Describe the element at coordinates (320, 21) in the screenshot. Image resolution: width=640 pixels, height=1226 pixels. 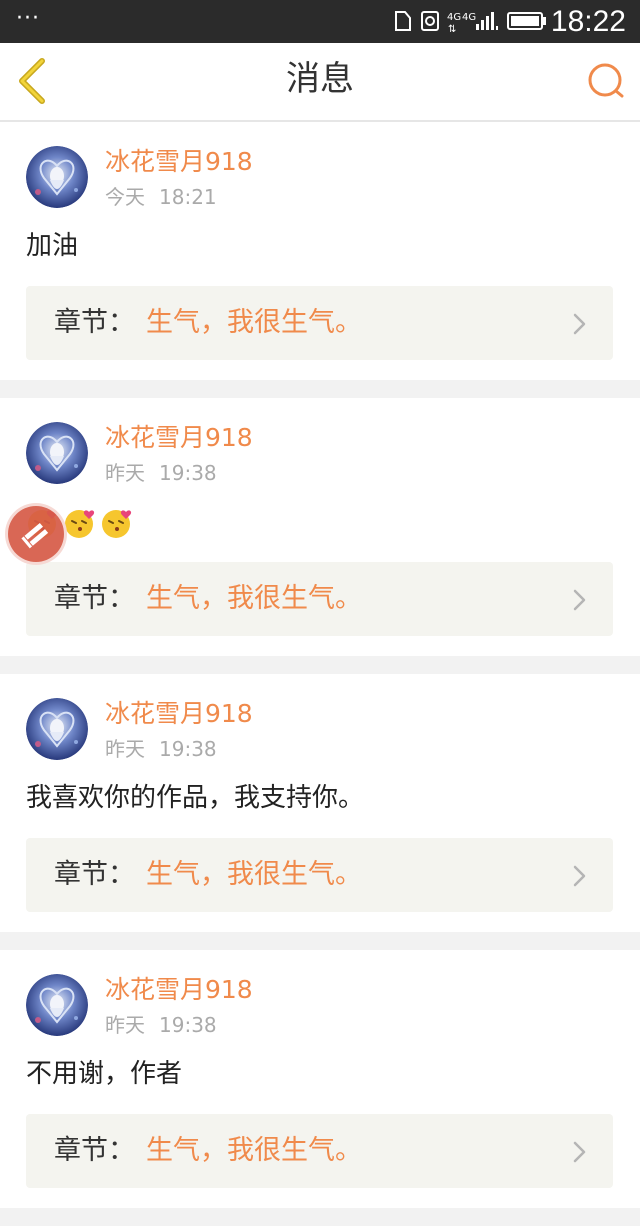
I see `status-bar: ··· 4G 4G ⇅ 18:22` at that location.